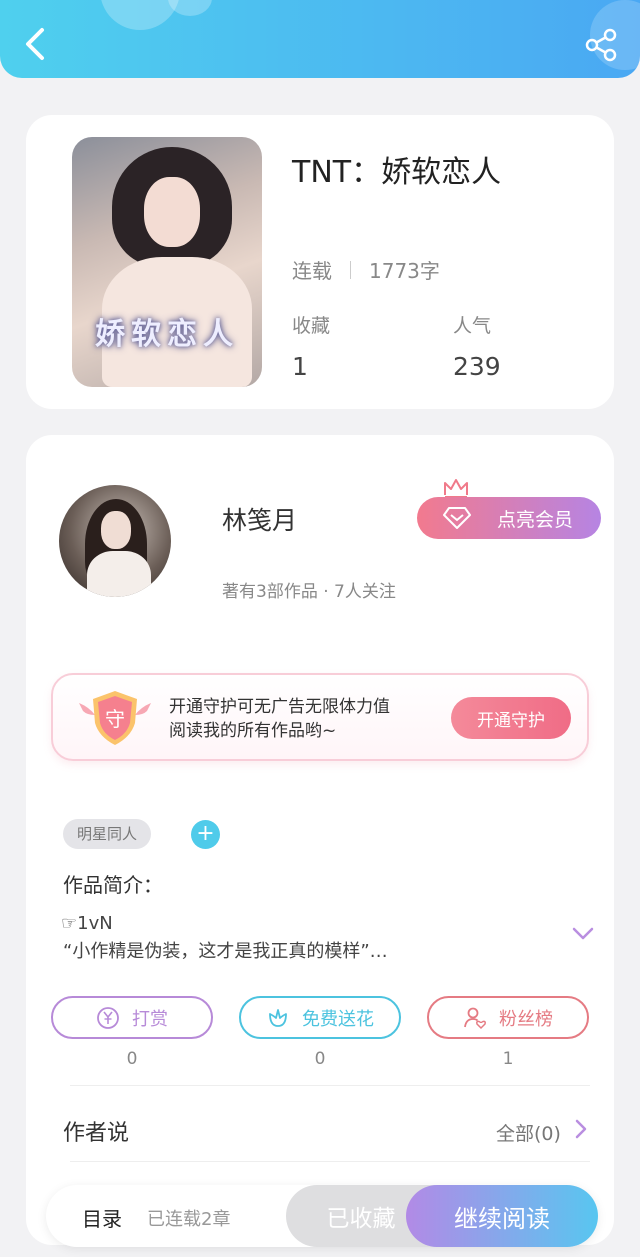  Describe the element at coordinates (107, 834) in the screenshot. I see `genre-tag: 明星同人` at that location.